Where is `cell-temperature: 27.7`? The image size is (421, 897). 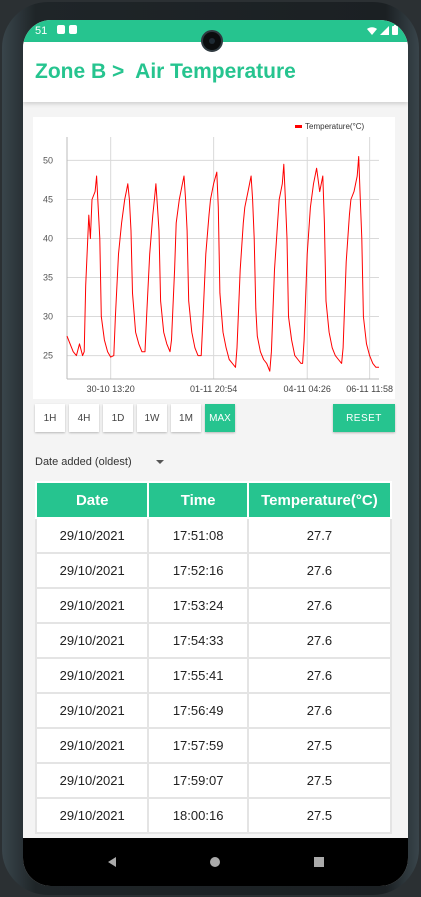
cell-temperature: 27.7 is located at coordinates (319, 535).